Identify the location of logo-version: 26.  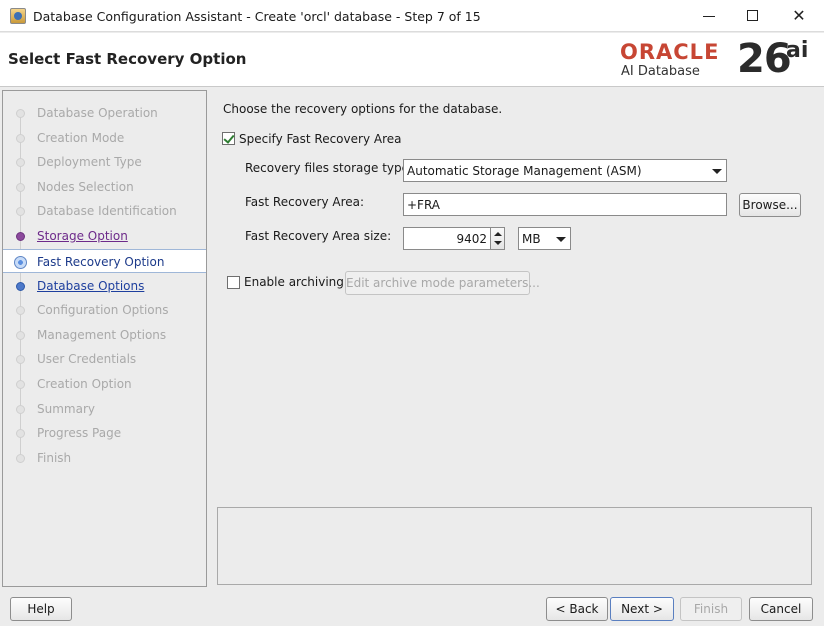
(764, 59).